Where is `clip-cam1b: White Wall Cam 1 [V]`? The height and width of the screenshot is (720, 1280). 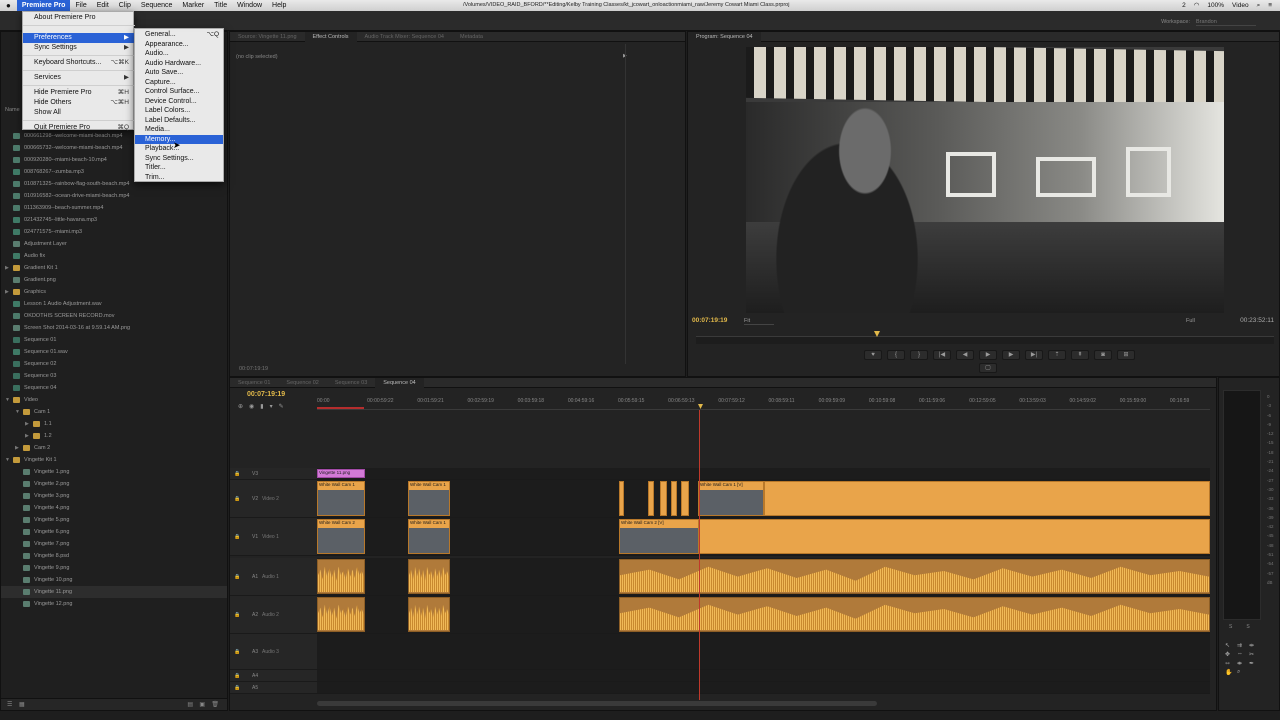 clip-cam1b: White Wall Cam 1 [V] is located at coordinates (731, 498).